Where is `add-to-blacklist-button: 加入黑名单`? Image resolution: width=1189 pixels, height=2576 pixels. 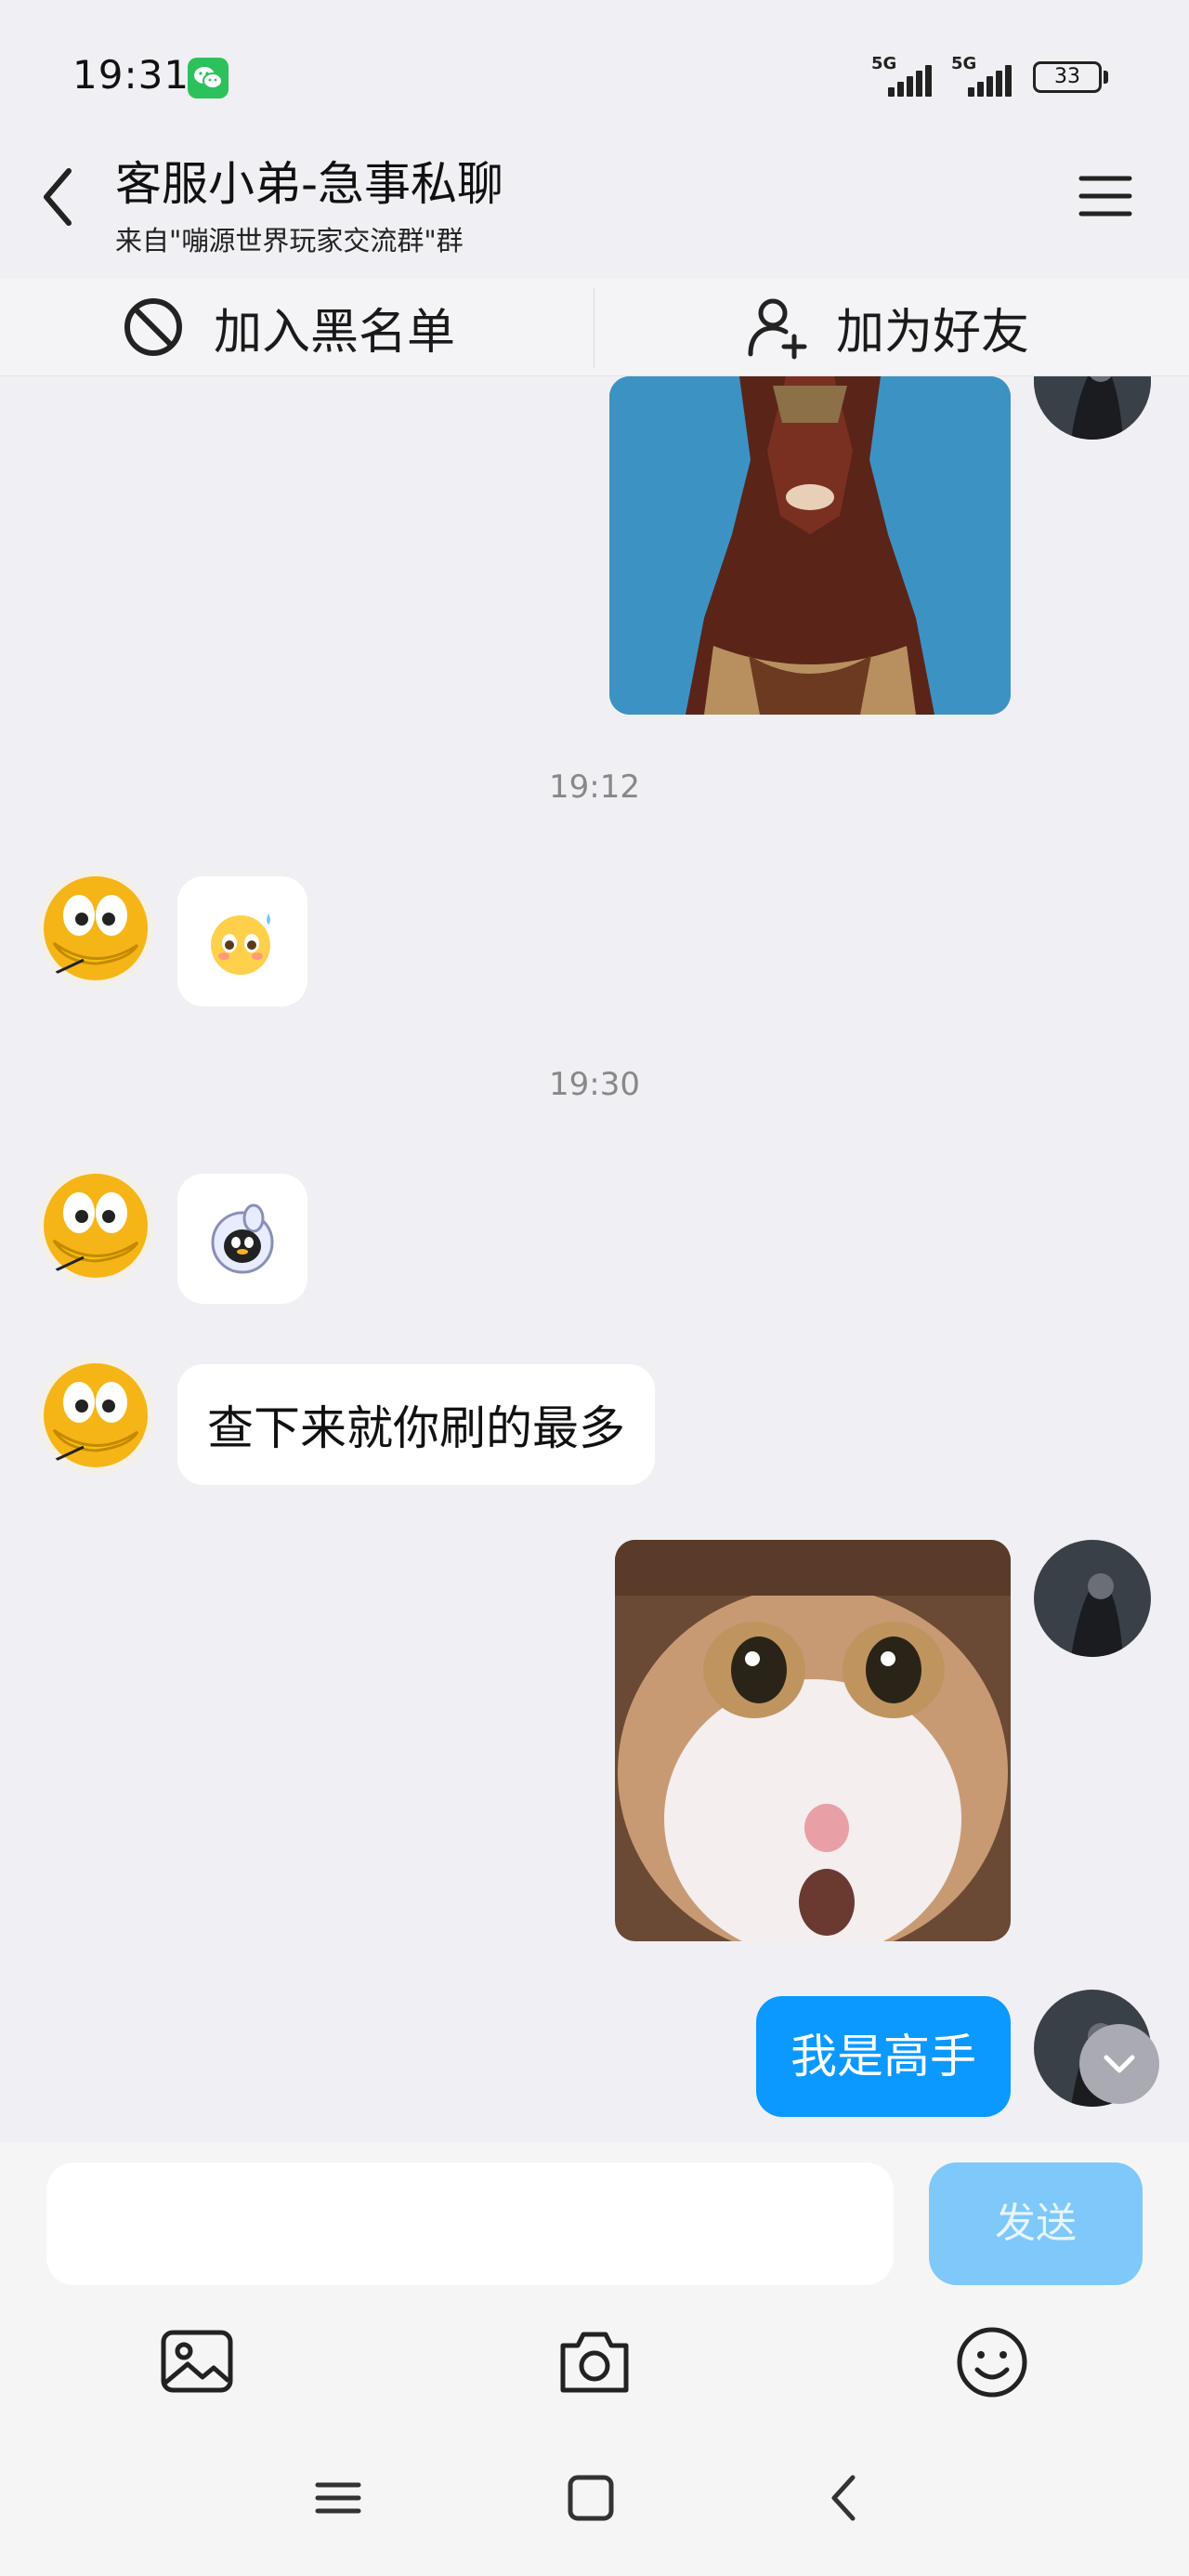 add-to-blacklist-button: 加入黑名单 is located at coordinates (307, 327).